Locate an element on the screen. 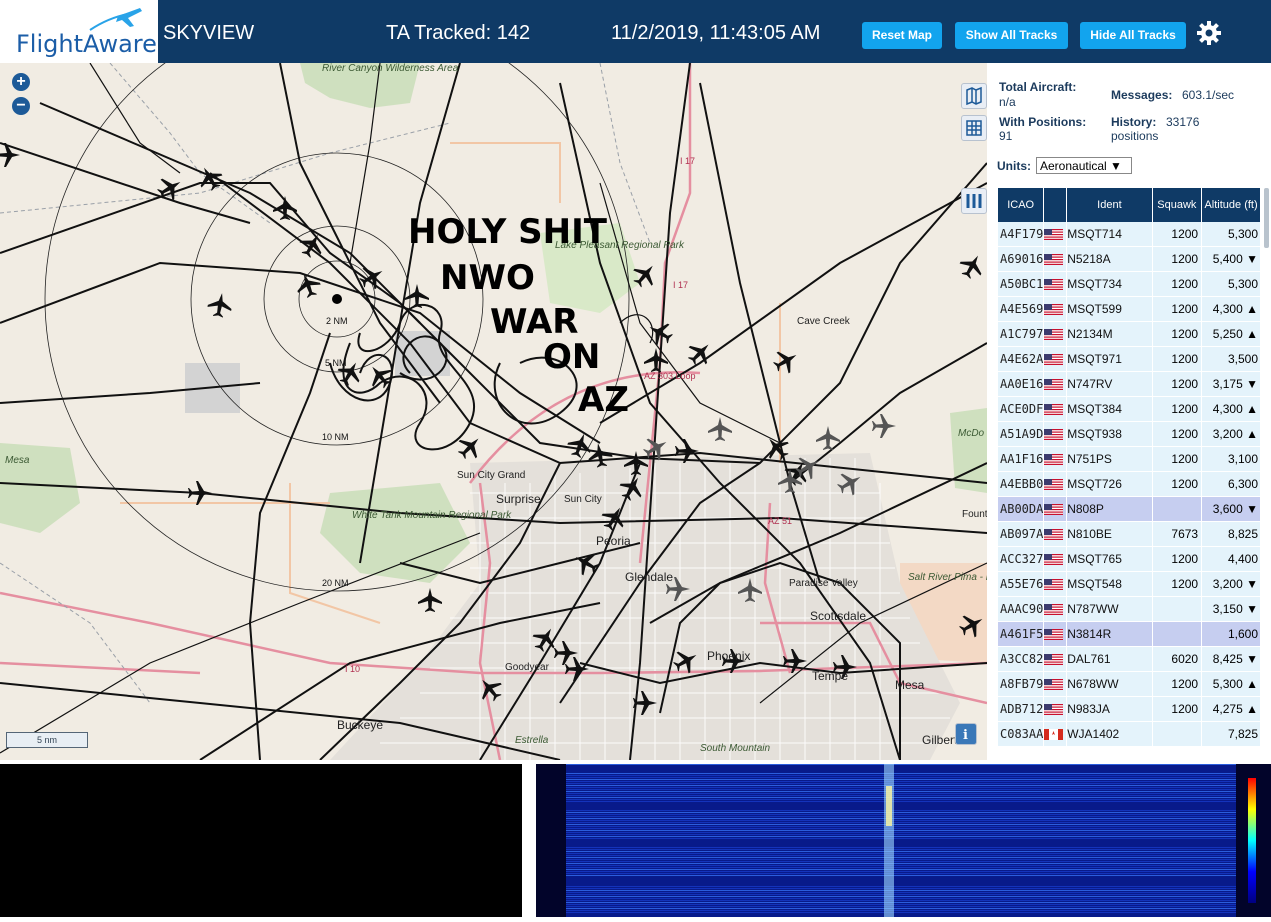 This screenshot has height=922, width=1271. icao-cell: ACE0DF is located at coordinates (1021, 409).